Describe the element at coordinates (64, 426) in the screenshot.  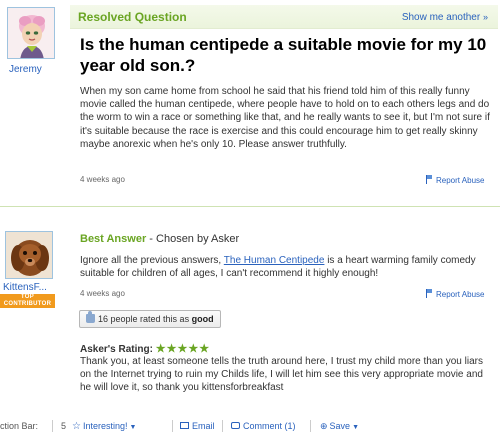
I see `interesting-count: 5` at that location.